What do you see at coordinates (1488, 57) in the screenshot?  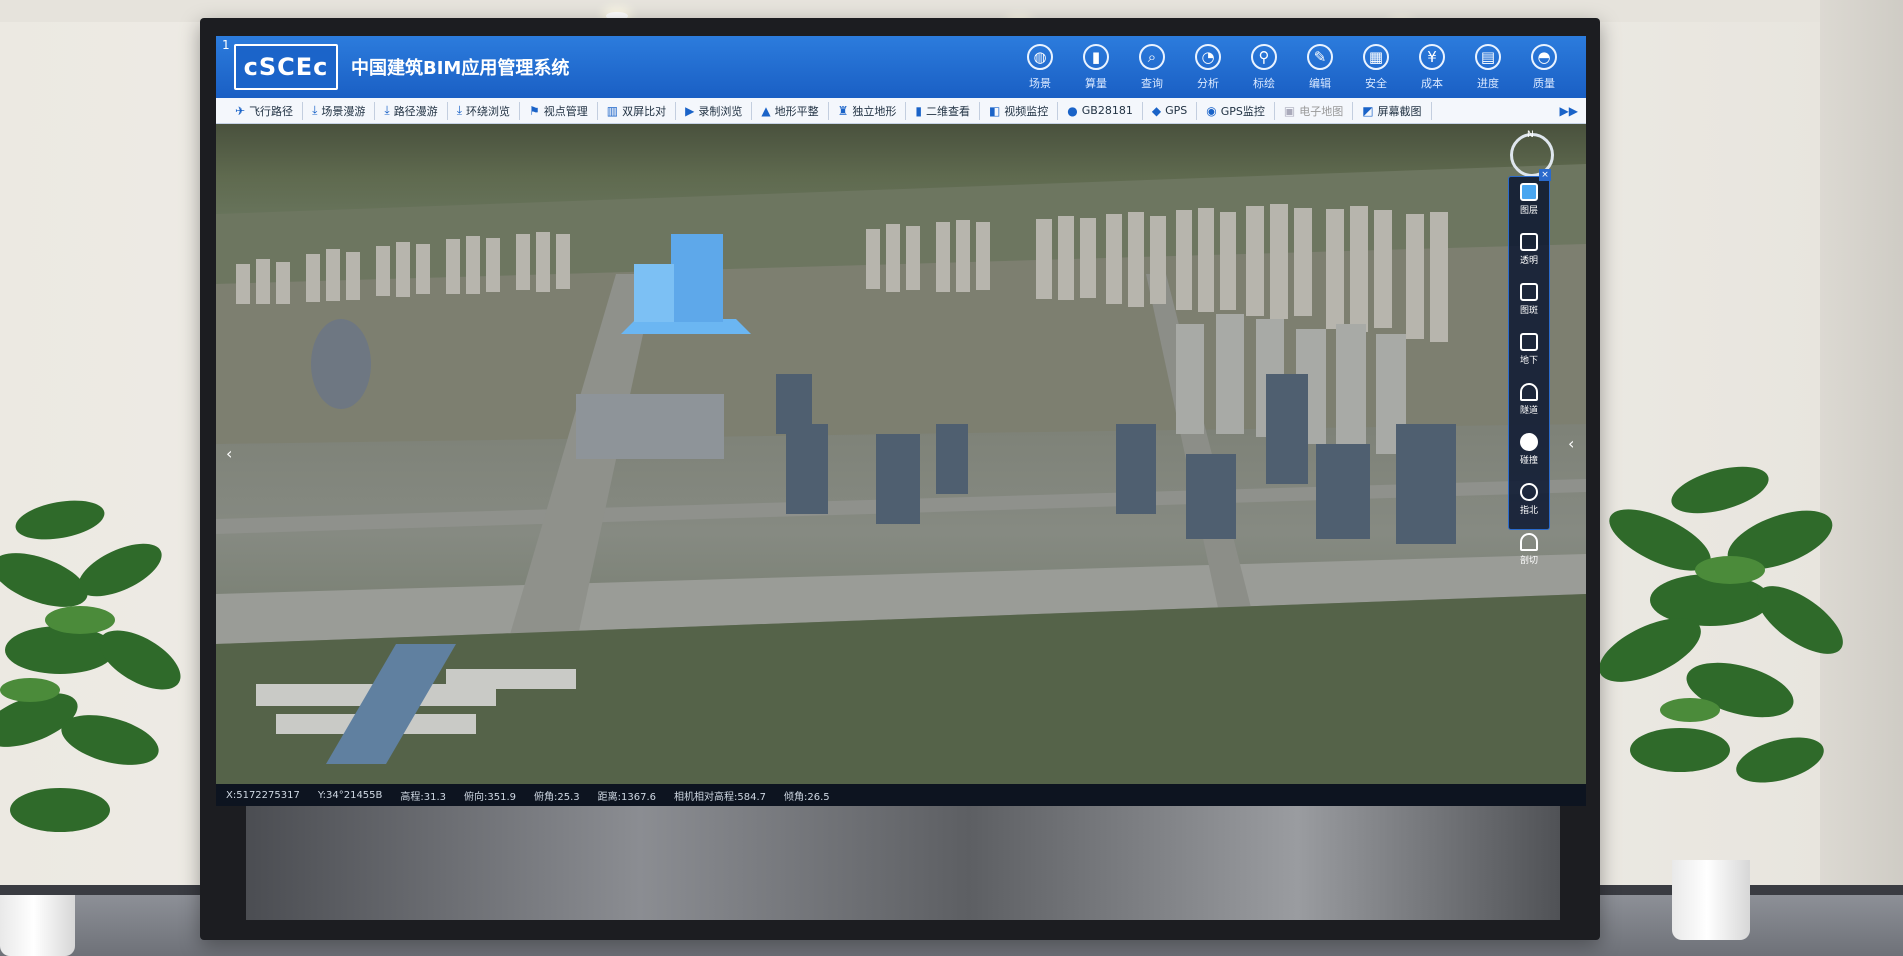 I see `progress-icon: ▤` at bounding box center [1488, 57].